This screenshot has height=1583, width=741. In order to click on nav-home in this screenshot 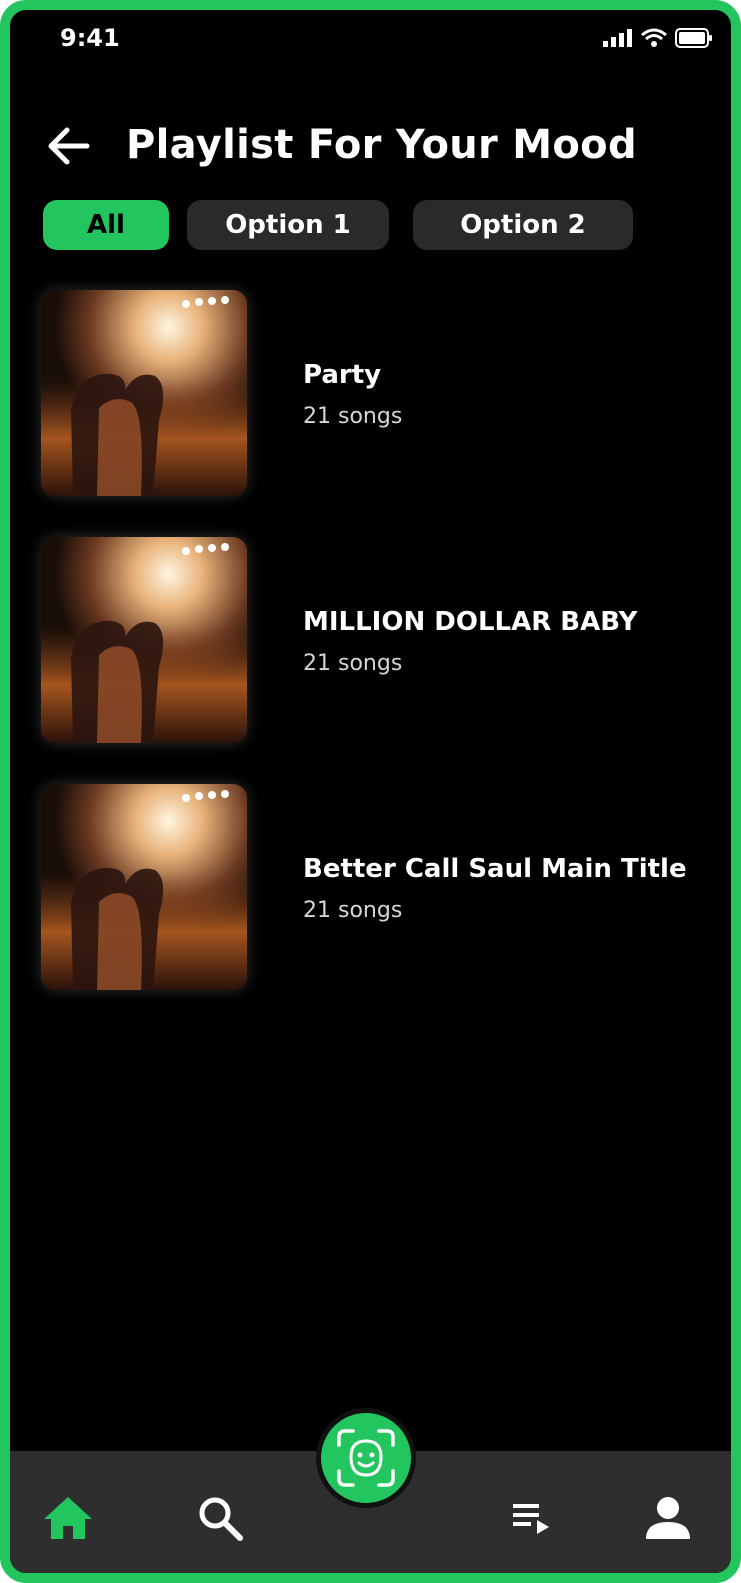, I will do `click(68, 1518)`.